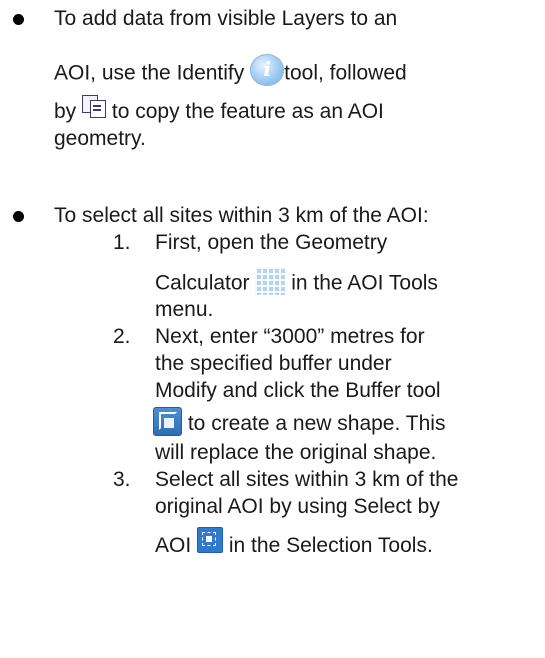  I want to click on geometry-calculator-icon, so click(270, 281).